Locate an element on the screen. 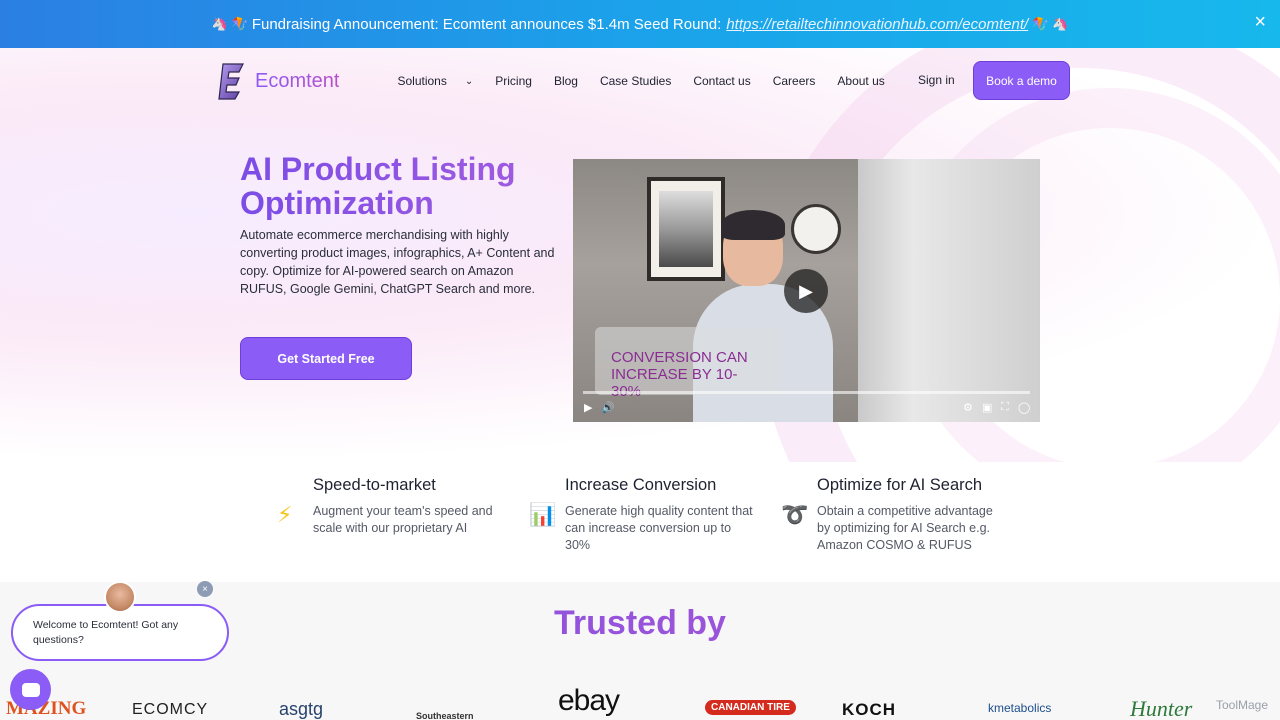  play-small-icon: ▶ is located at coordinates (588, 407).